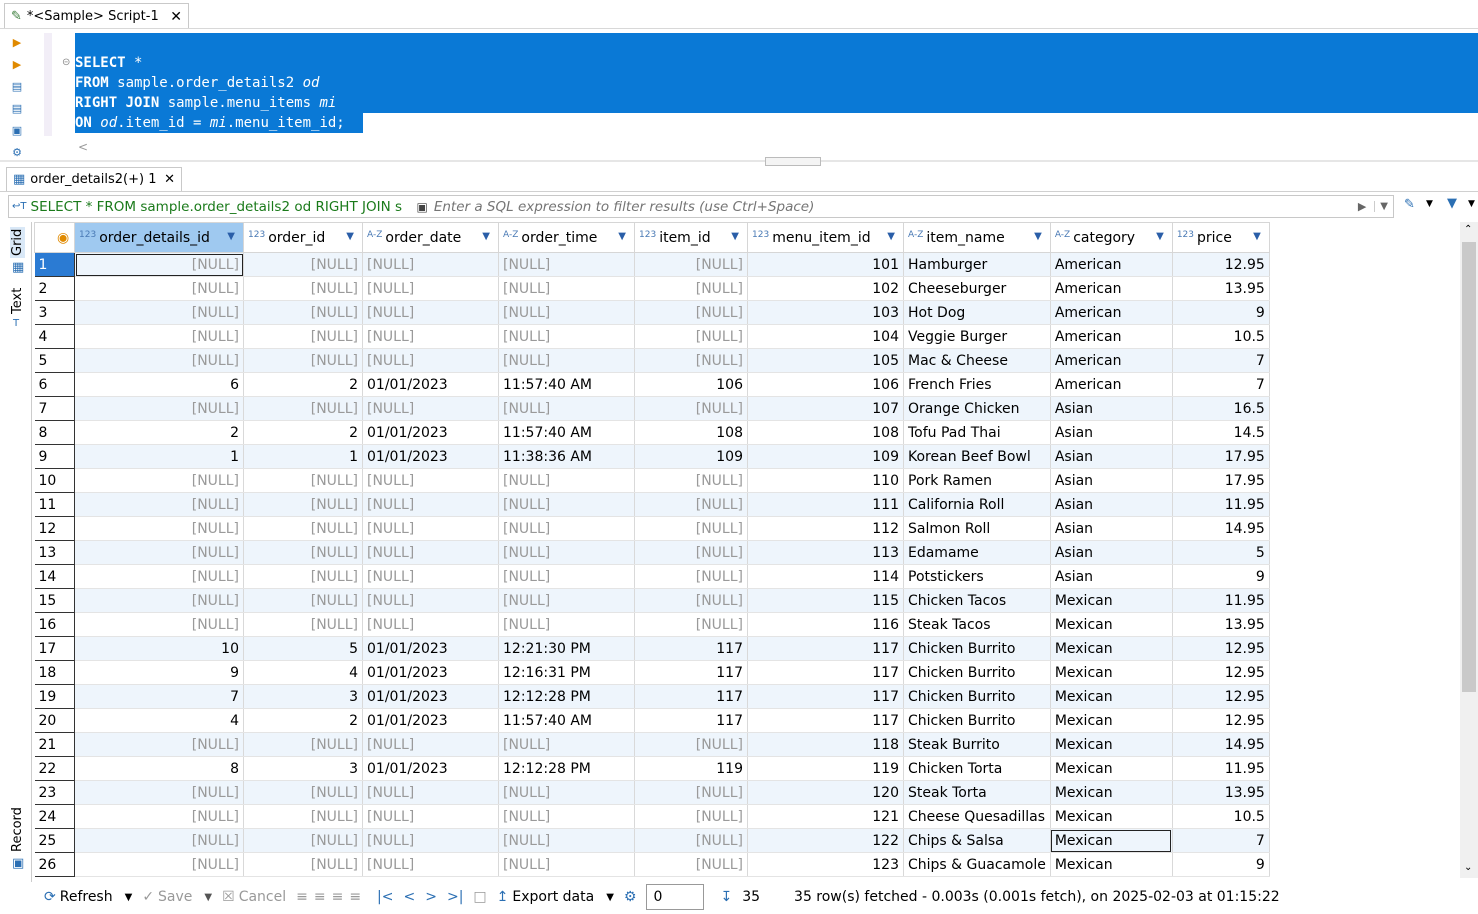 The width and height of the screenshot is (1478, 914). What do you see at coordinates (691, 768) in the screenshot?
I see `cell-item-id: 119` at bounding box center [691, 768].